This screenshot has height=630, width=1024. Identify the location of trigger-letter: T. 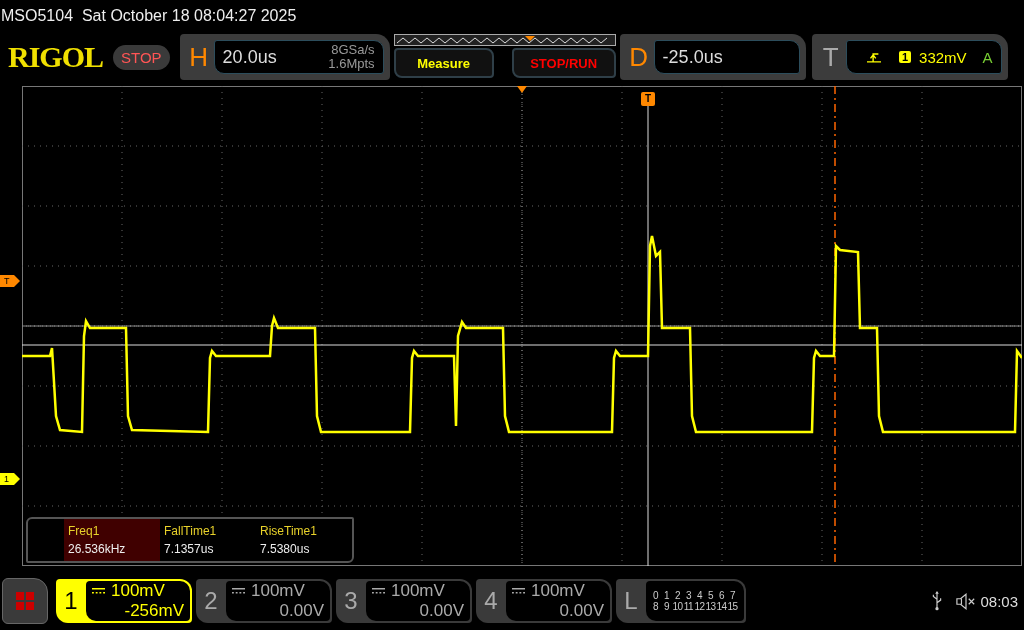
(830, 57).